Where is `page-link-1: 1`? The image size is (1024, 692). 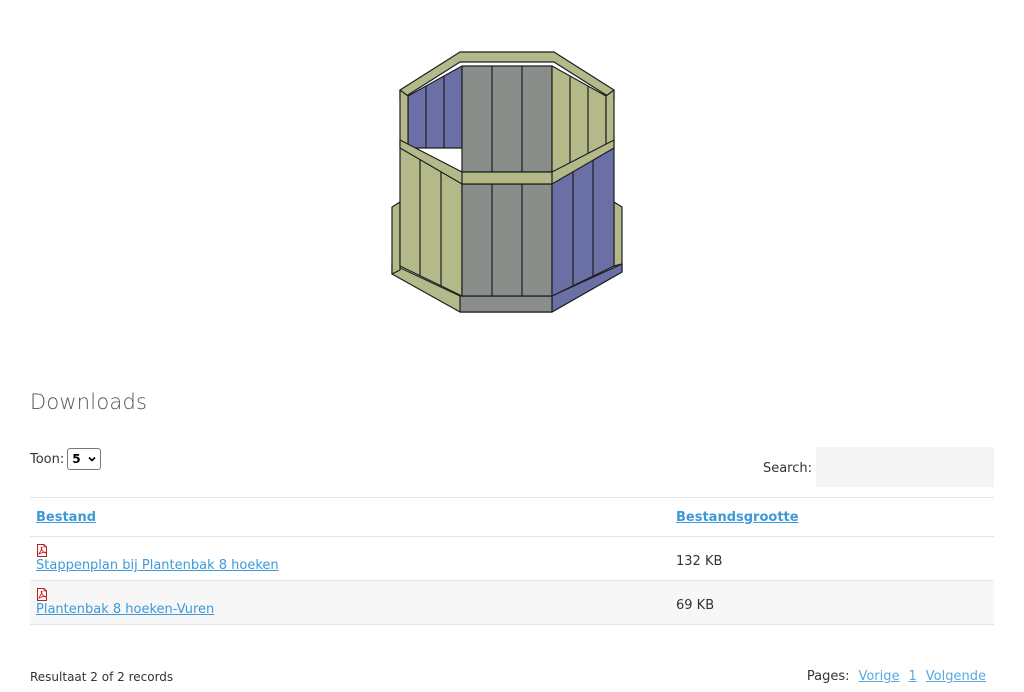 page-link-1: 1 is located at coordinates (913, 676).